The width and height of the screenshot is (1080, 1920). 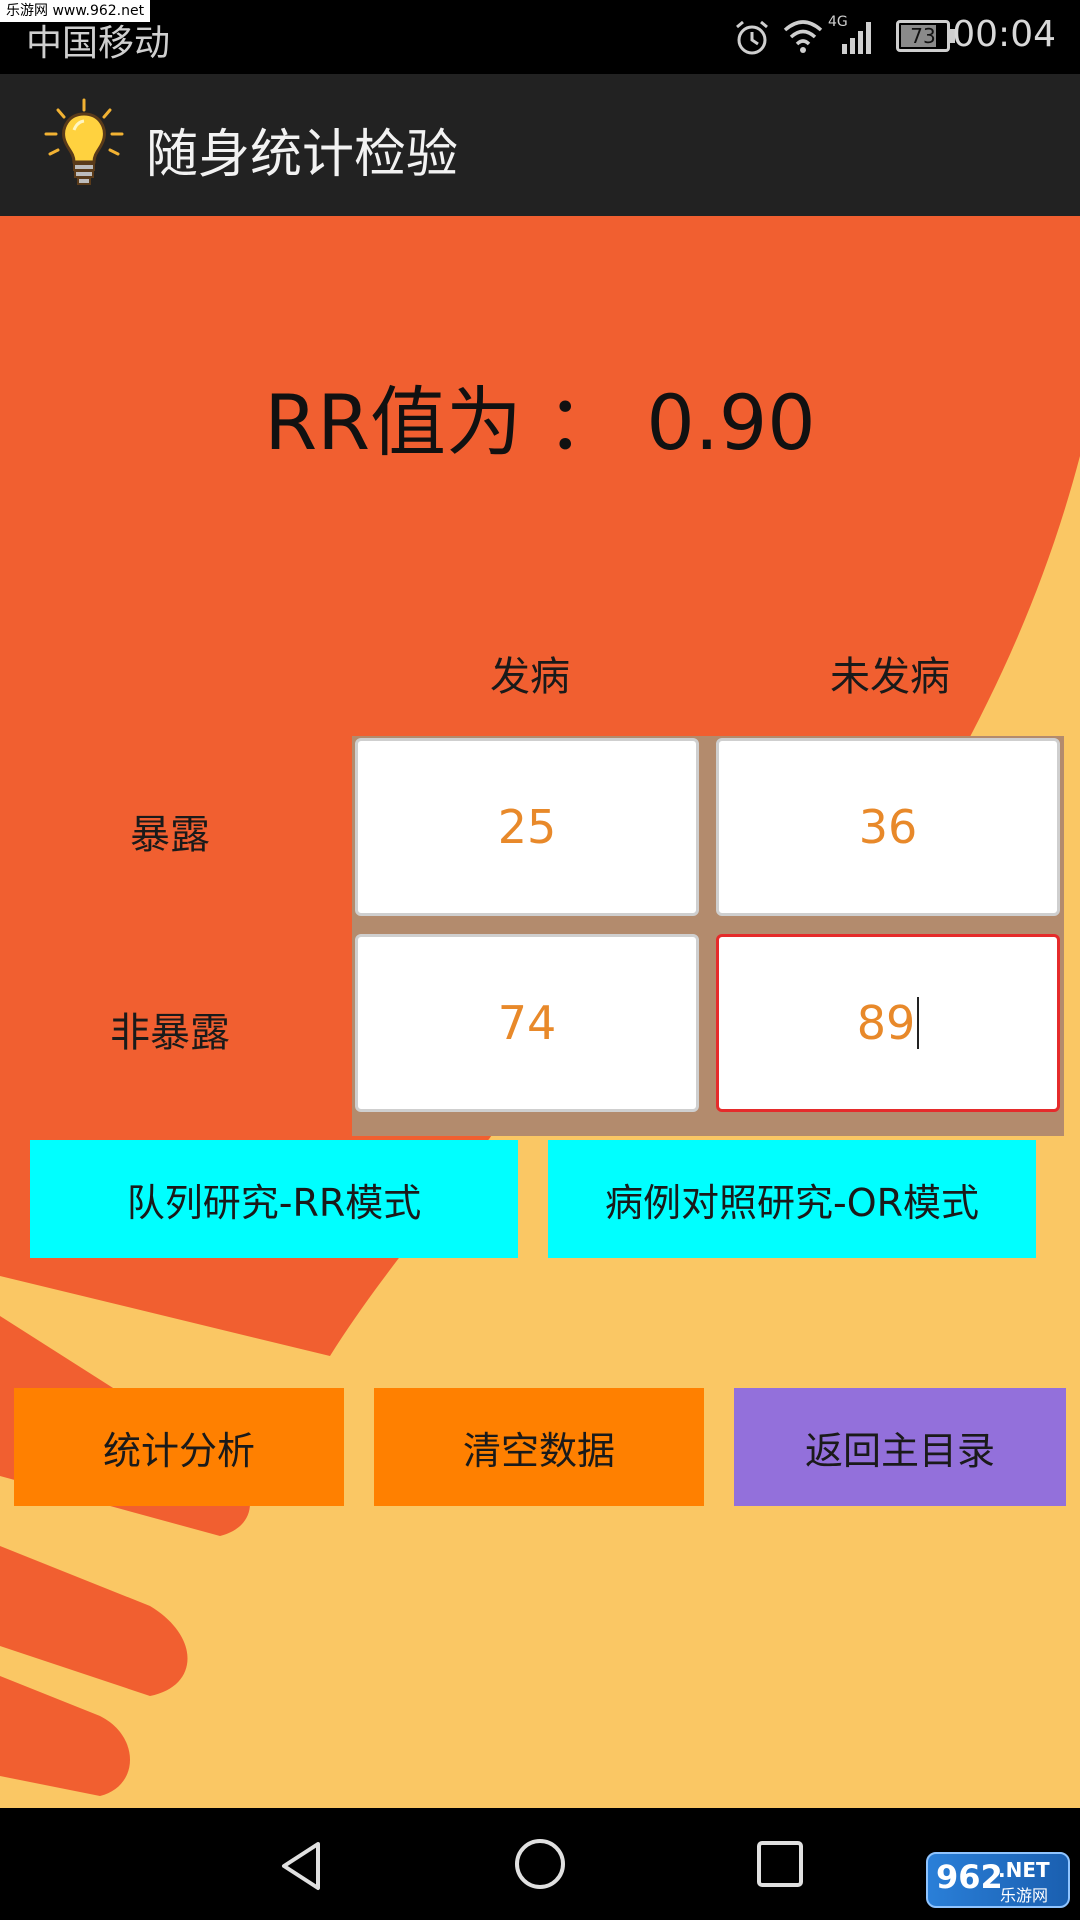 What do you see at coordinates (856, 38) in the screenshot?
I see `signal-icon` at bounding box center [856, 38].